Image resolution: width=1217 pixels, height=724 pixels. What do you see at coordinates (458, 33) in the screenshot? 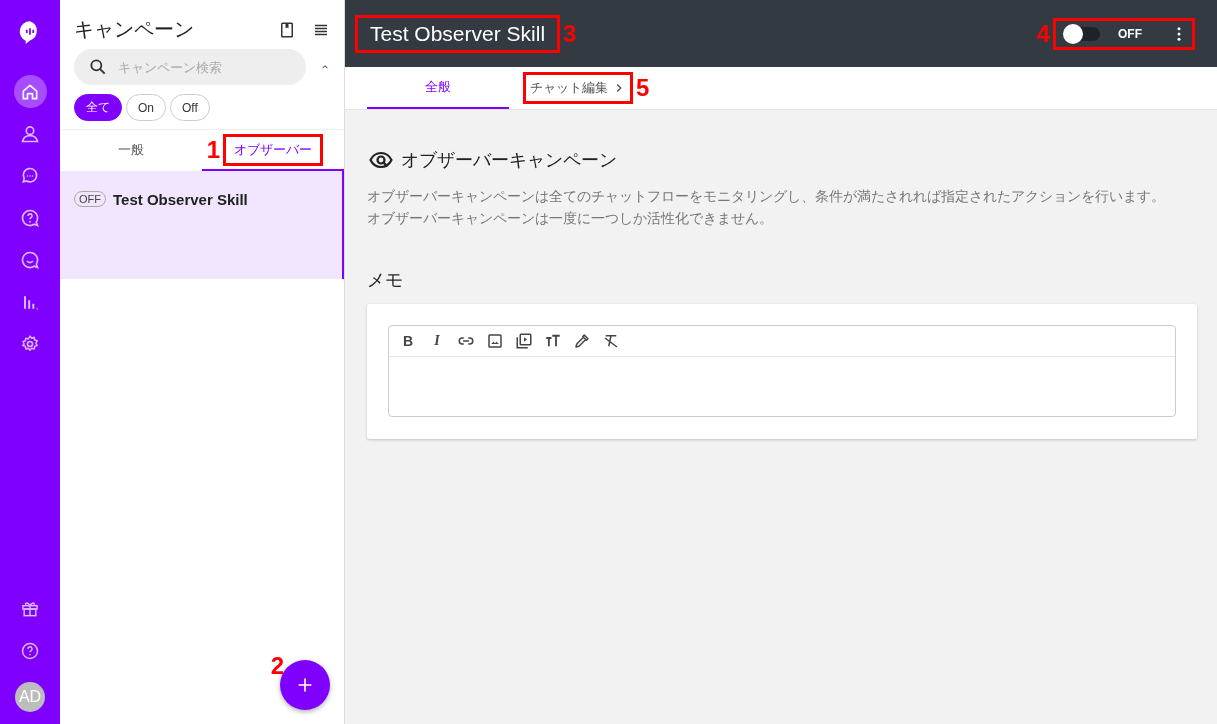
I see `page-title: Test Observer Skill` at bounding box center [458, 33].